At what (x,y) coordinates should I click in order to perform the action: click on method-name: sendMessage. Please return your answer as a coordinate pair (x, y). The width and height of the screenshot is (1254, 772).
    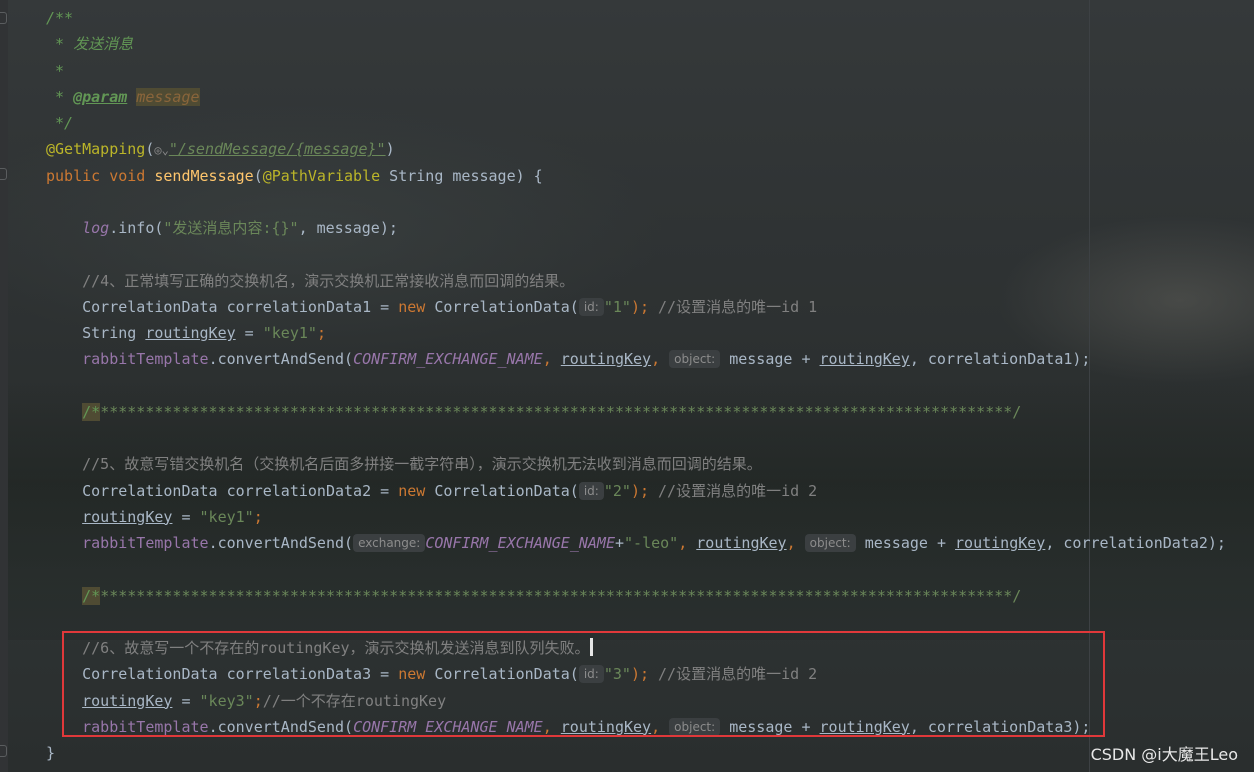
    Looking at the image, I should click on (204, 175).